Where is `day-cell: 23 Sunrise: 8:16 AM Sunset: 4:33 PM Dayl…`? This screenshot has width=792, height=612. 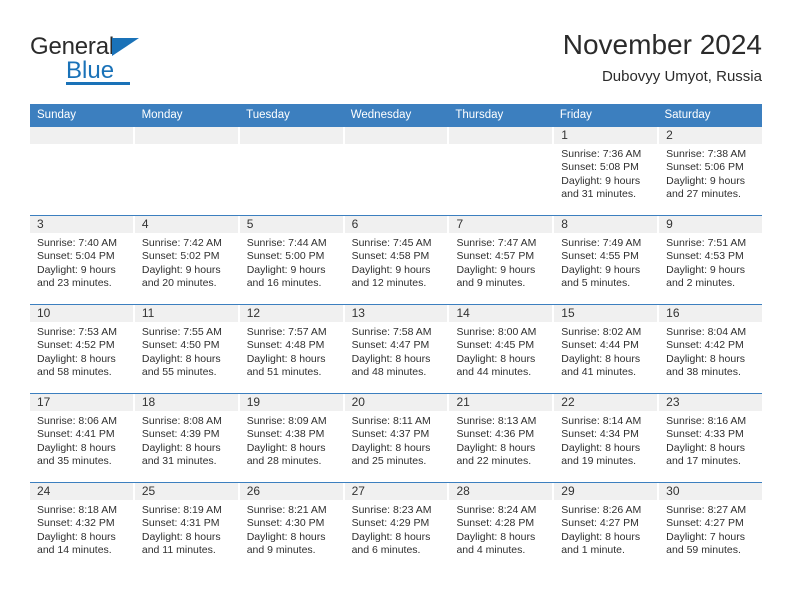 day-cell: 23 Sunrise: 8:16 AM Sunset: 4:33 PM Dayl… is located at coordinates (711, 438).